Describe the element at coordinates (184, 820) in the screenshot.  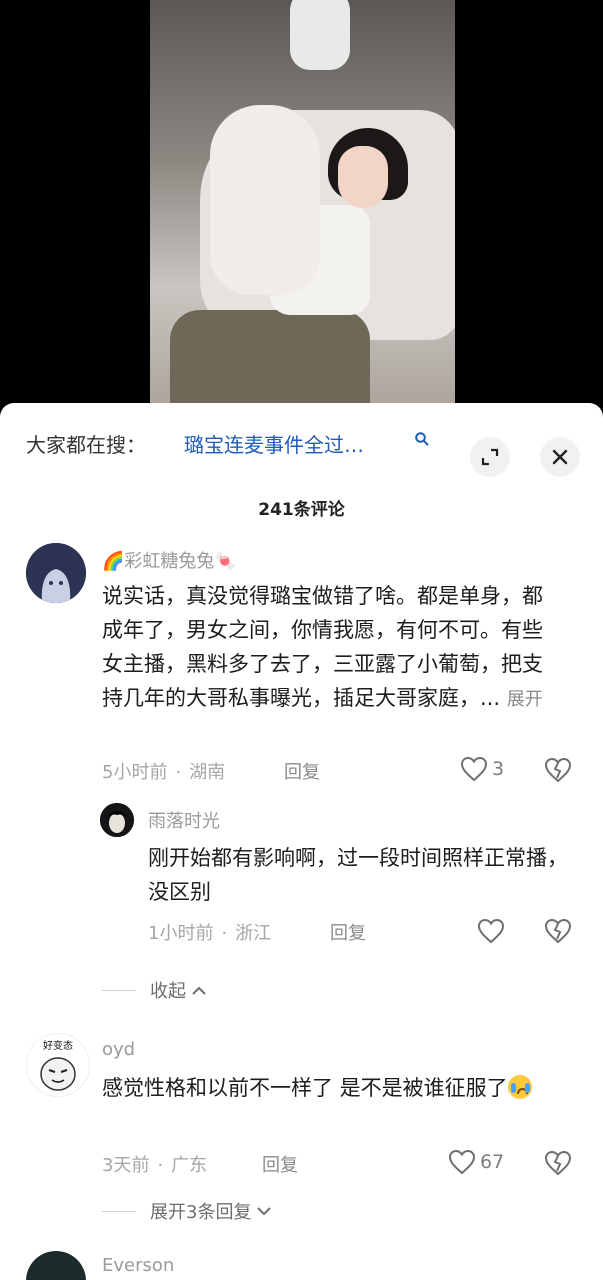
I see `reply-username: 雨落时光` at that location.